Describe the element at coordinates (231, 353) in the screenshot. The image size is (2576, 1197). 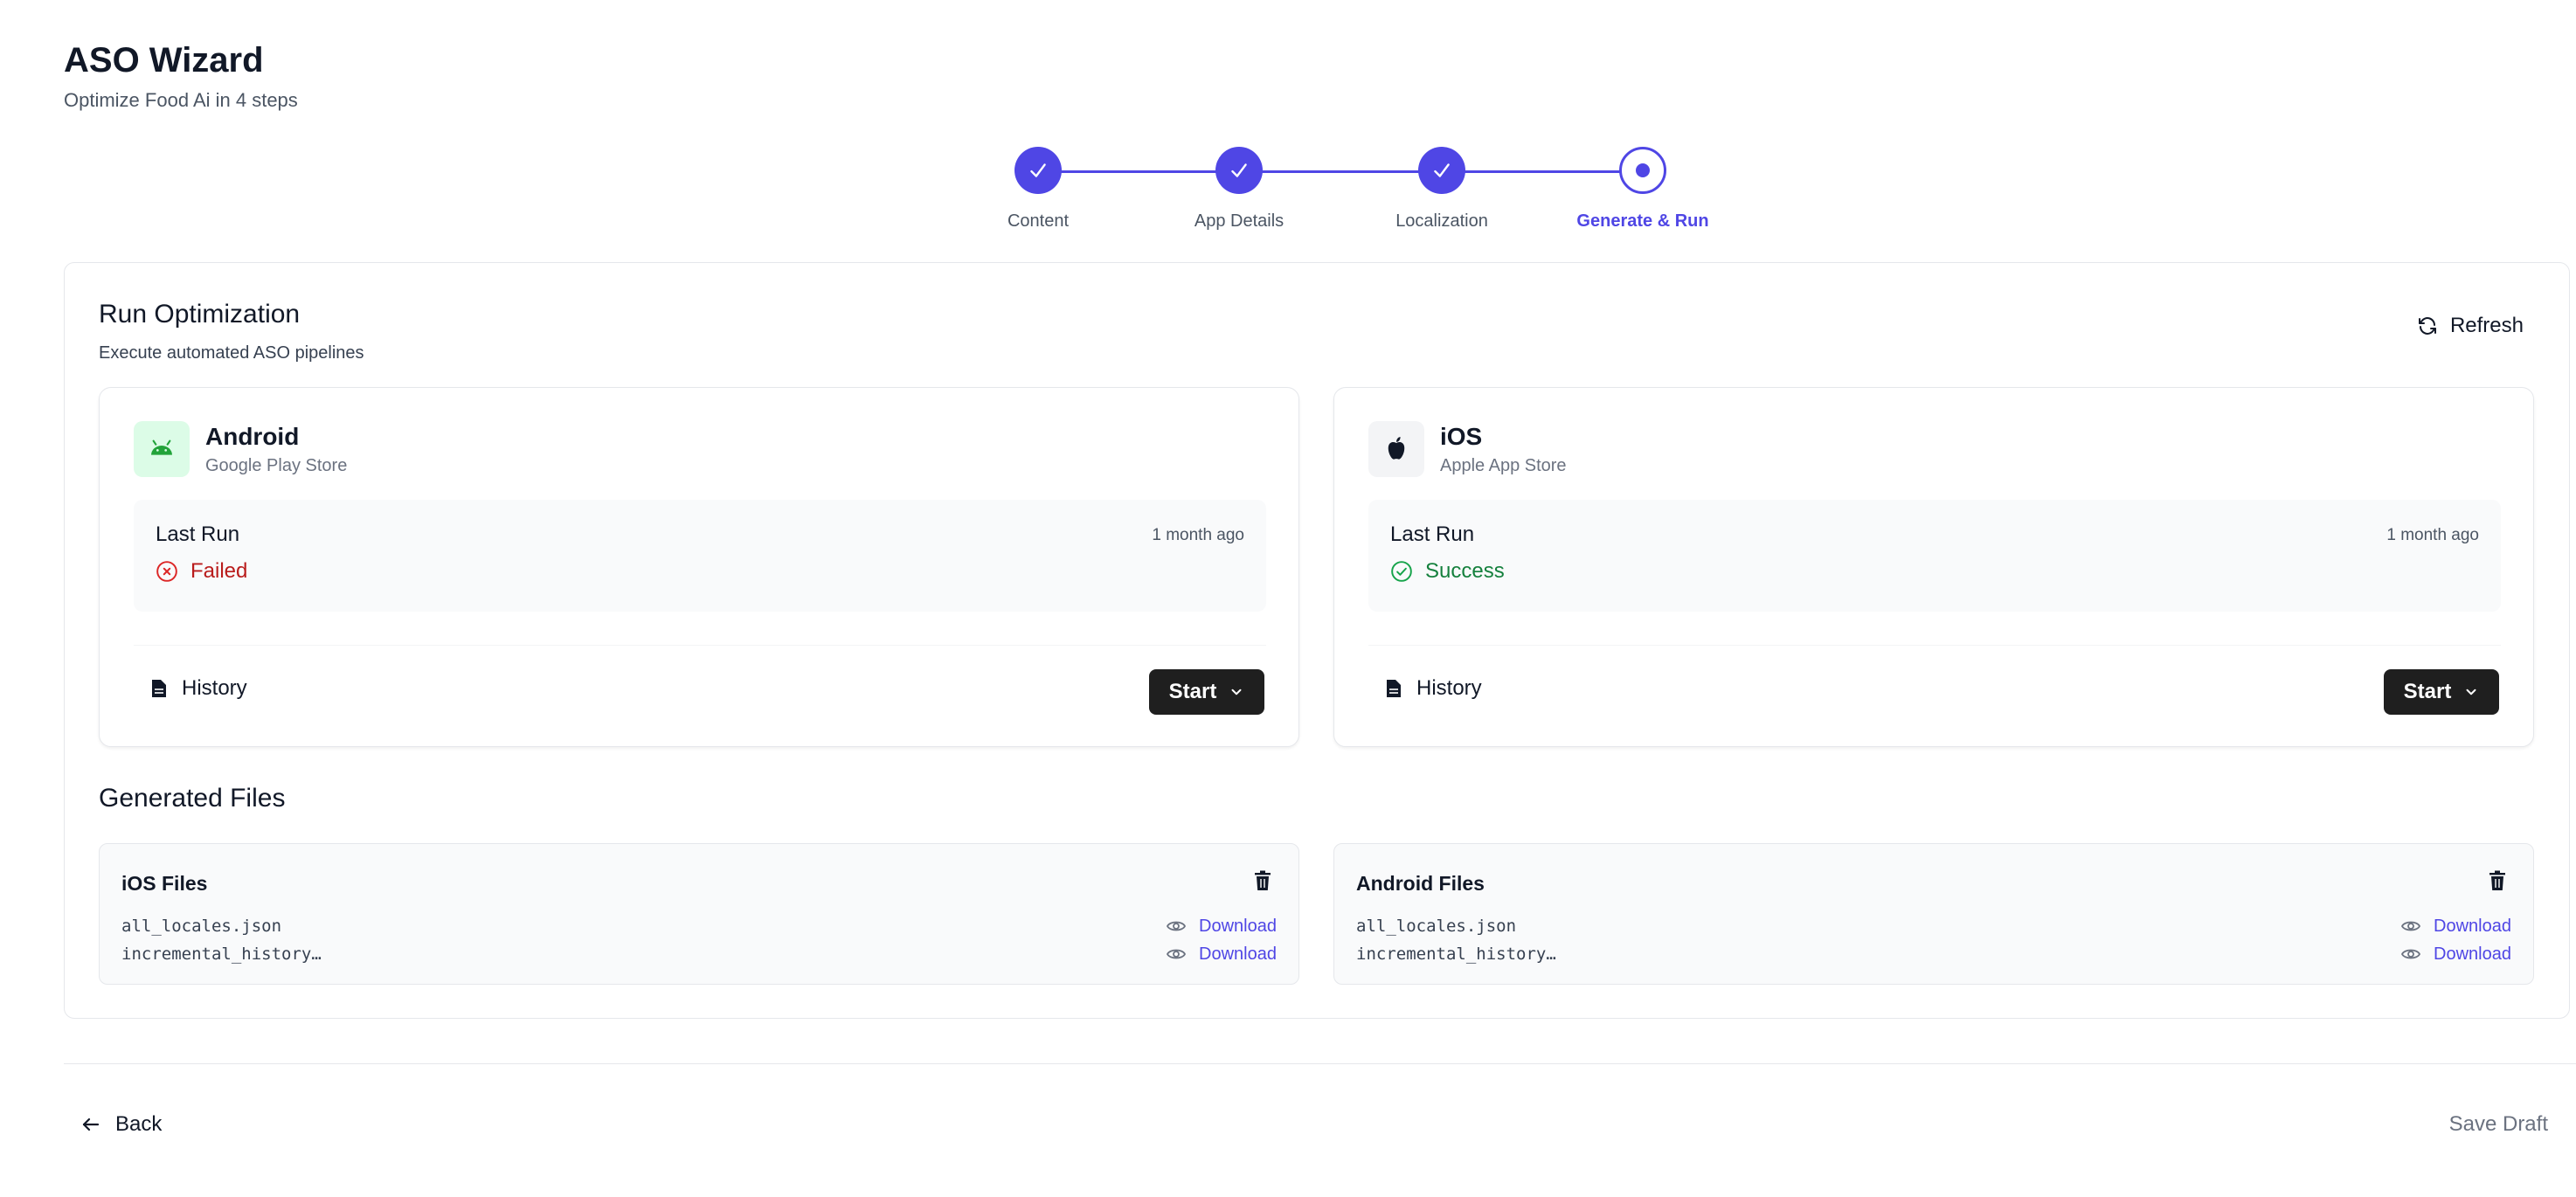
I see `section-subtitle: Execute automated ASO pipelines` at that location.